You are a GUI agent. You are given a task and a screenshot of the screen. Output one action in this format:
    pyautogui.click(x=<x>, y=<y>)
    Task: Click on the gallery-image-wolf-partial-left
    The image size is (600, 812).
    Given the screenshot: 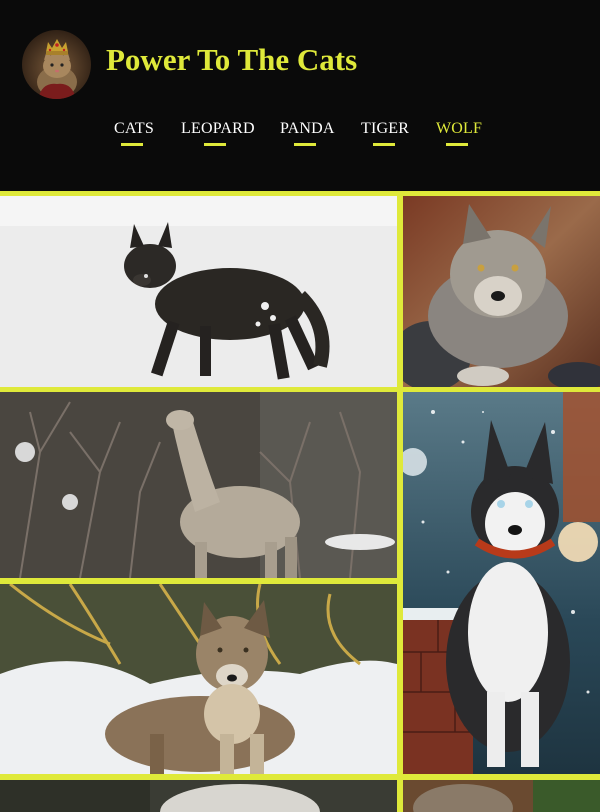 What is the action you would take?
    pyautogui.click(x=198, y=796)
    